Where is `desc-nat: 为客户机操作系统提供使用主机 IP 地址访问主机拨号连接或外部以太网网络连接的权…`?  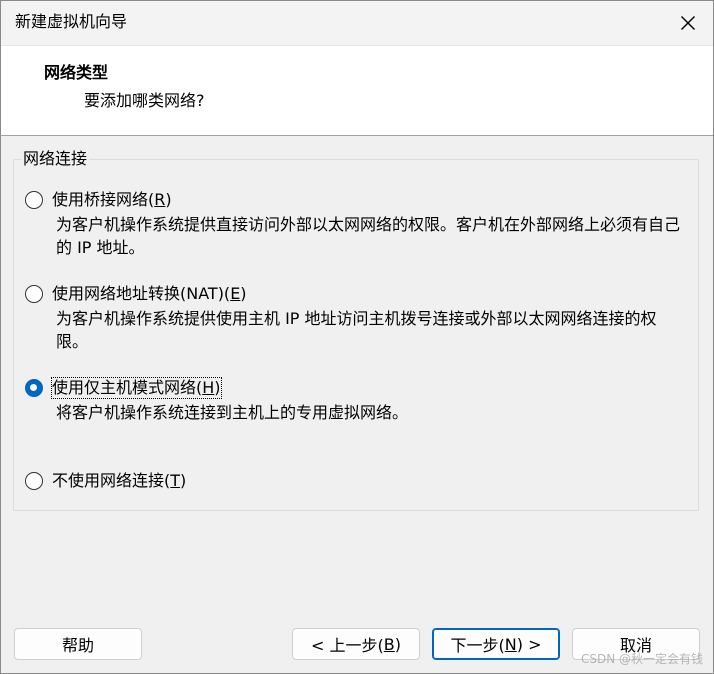 desc-nat: 为客户机操作系统提供使用主机 IP 地址访问主机拨号连接或外部以太网网络连接的权… is located at coordinates (356, 330).